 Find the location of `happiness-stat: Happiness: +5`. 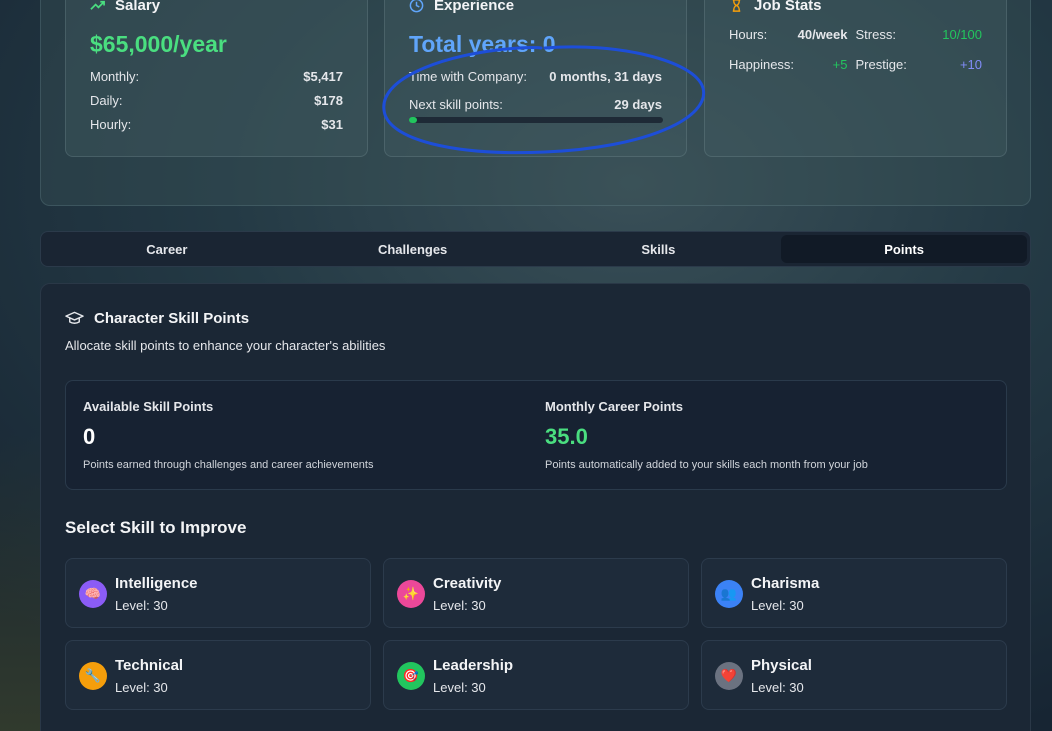

happiness-stat: Happiness: +5 is located at coordinates (792, 64).